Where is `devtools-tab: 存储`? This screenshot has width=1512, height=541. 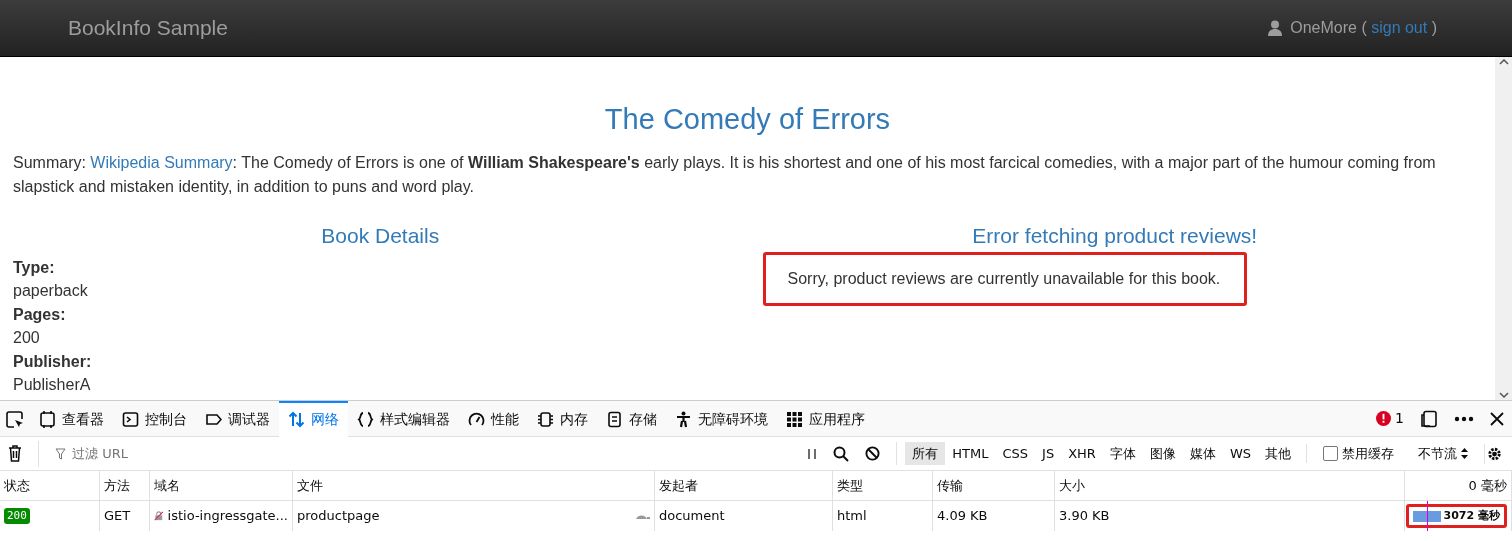
devtools-tab: 存储 is located at coordinates (631, 418).